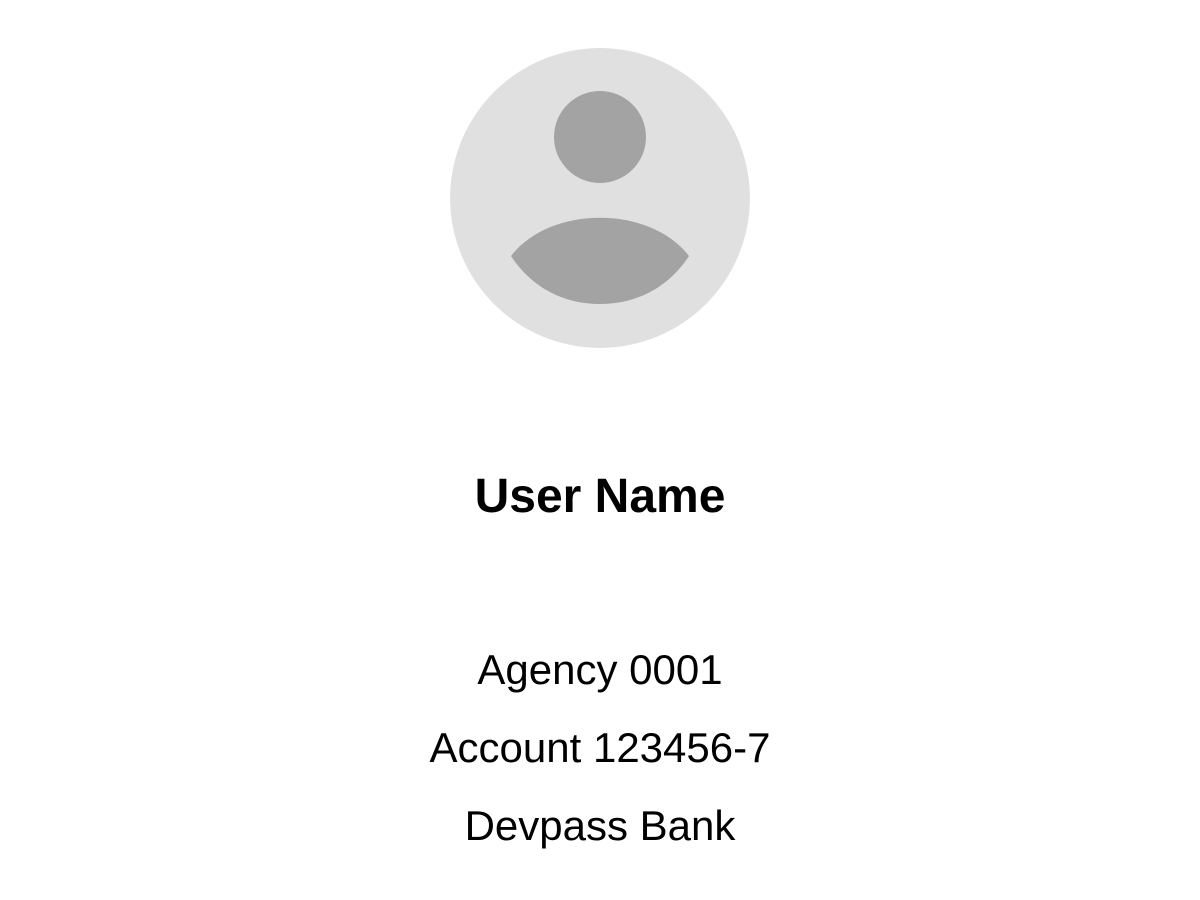 The height and width of the screenshot is (900, 1200). I want to click on person-placeholder-icon, so click(600, 198).